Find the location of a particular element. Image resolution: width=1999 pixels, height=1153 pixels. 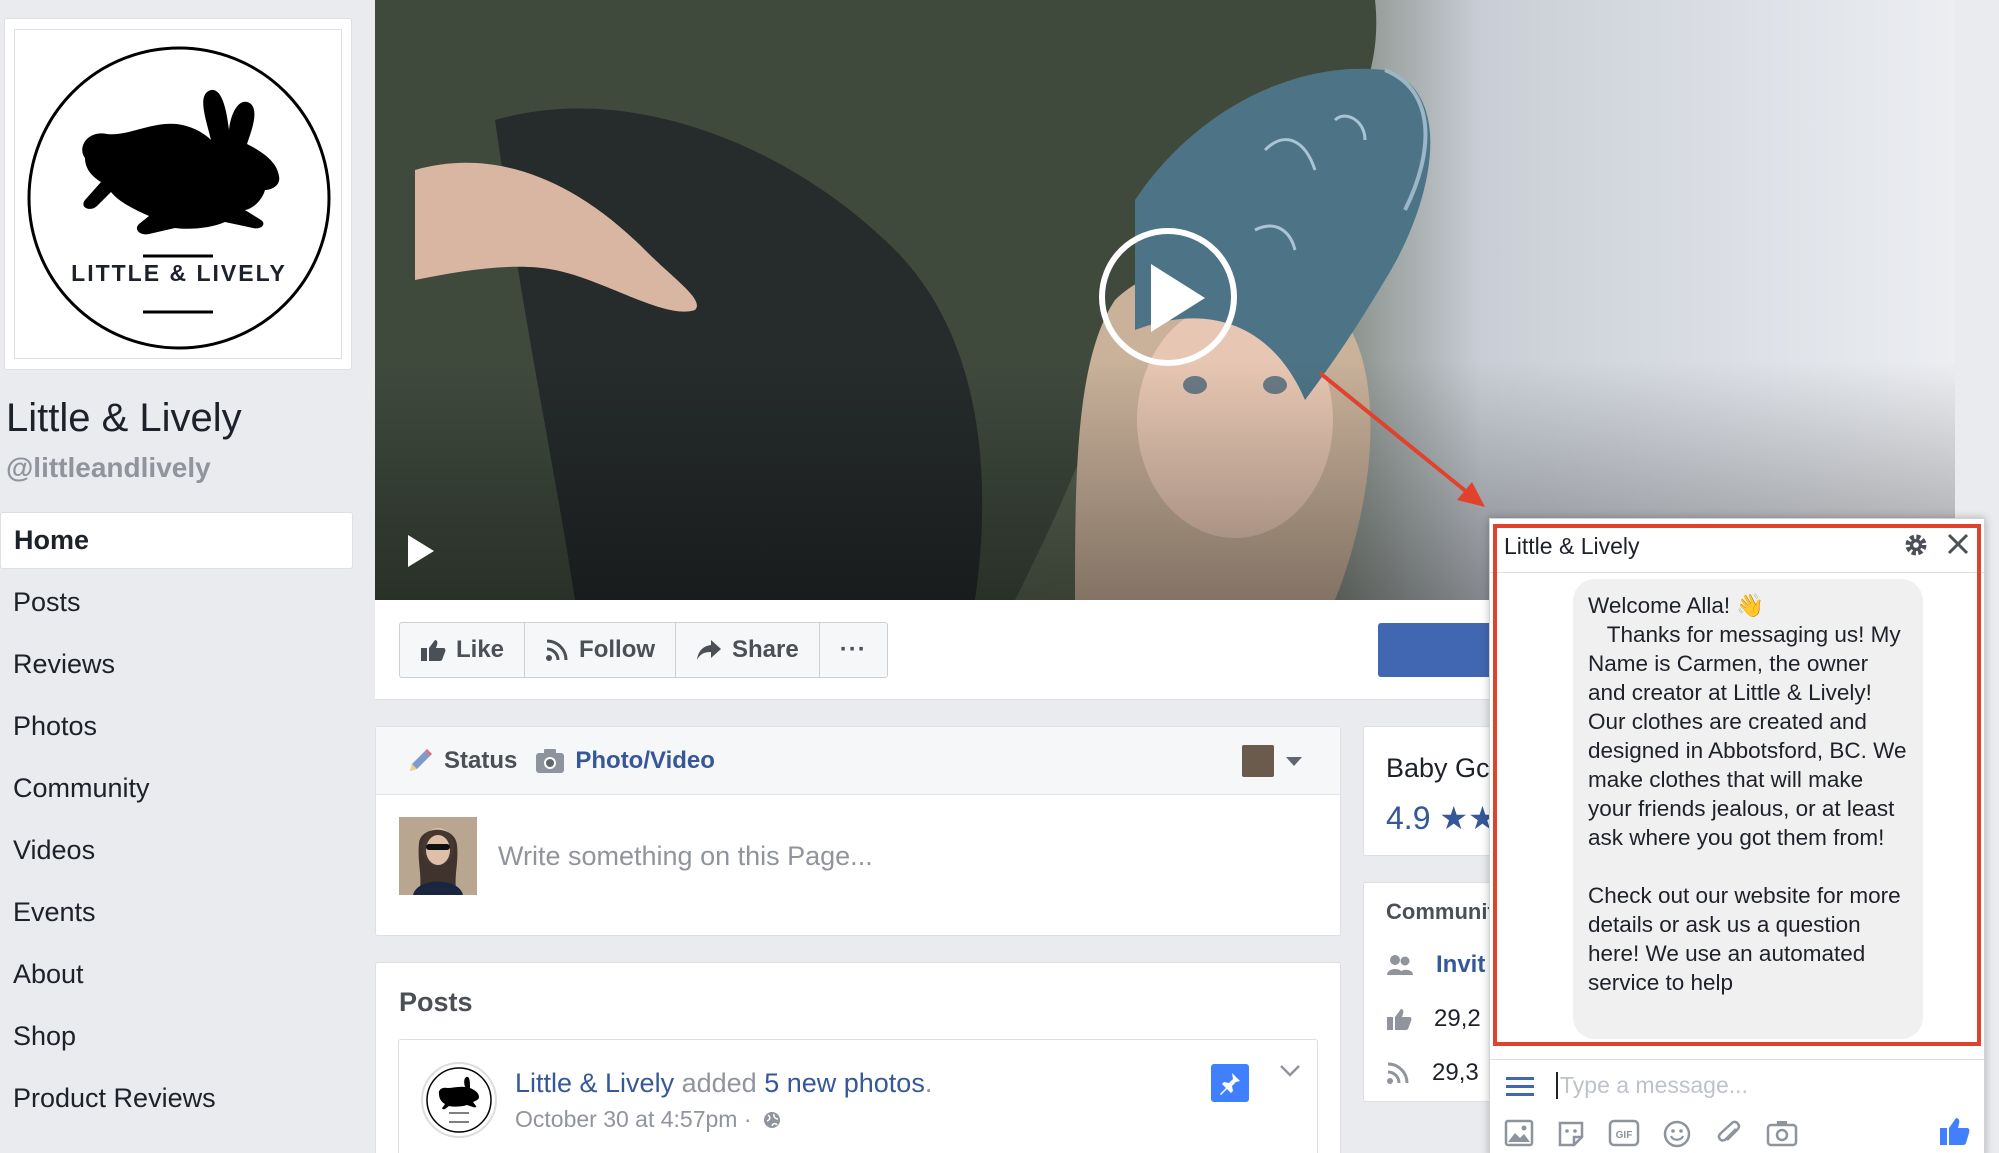

pinned-post-button is located at coordinates (1230, 1083).